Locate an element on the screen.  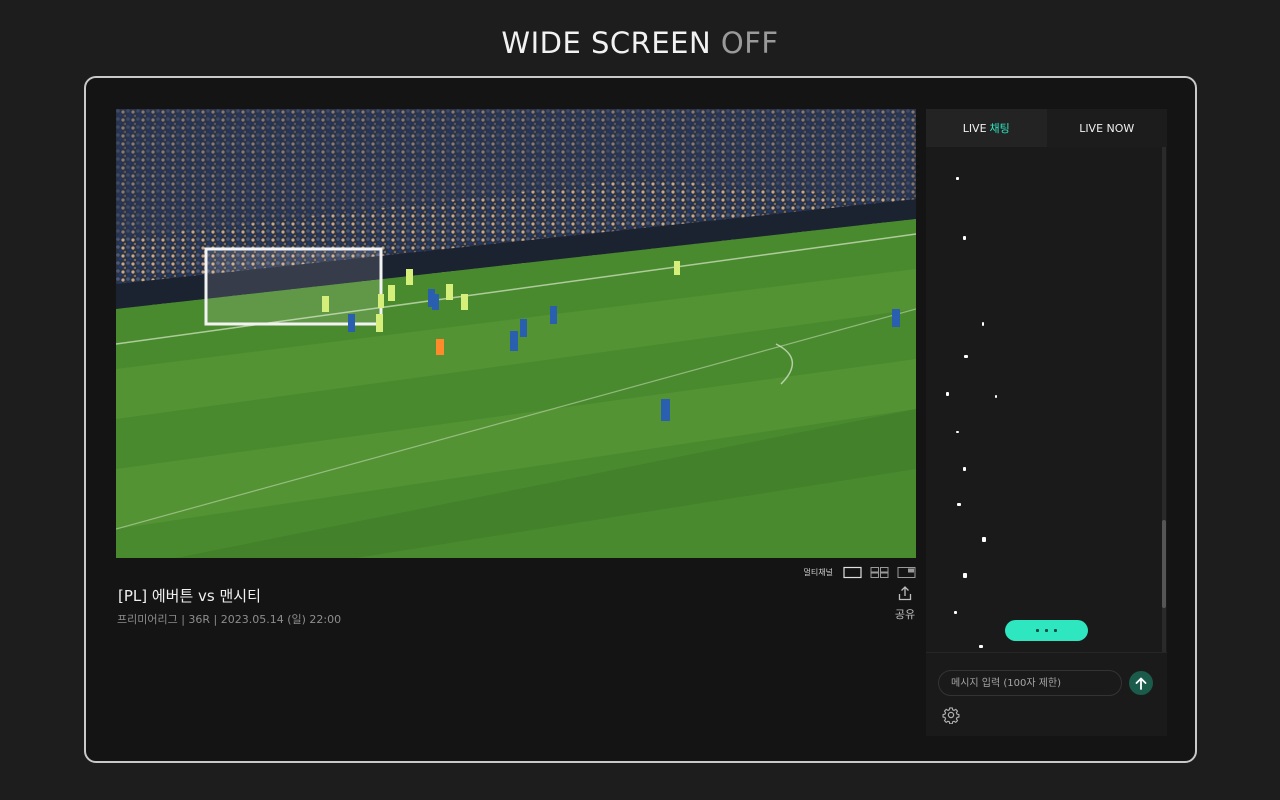
gear-icon is located at coordinates (951, 716).